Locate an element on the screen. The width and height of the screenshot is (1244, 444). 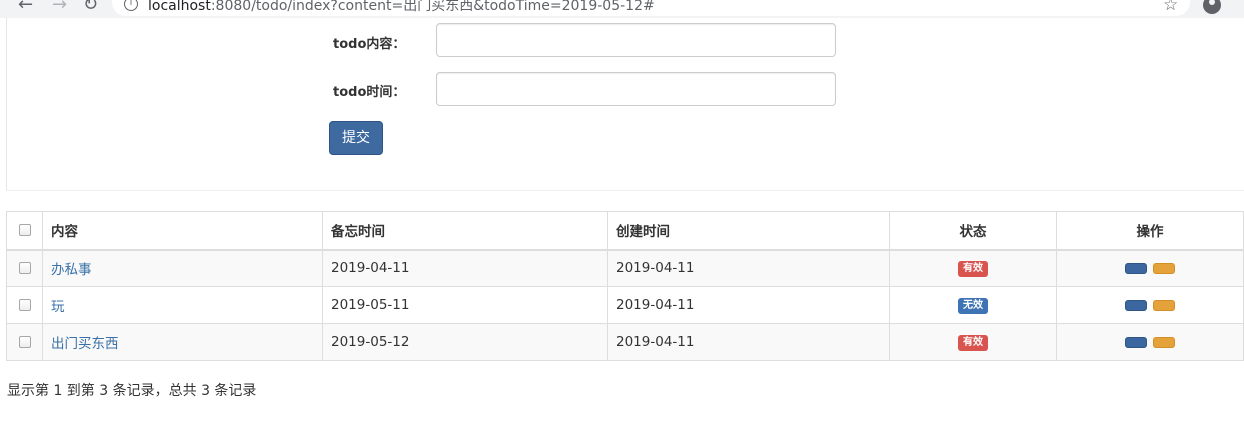
header-created-time: 创建时间 is located at coordinates (748, 231).